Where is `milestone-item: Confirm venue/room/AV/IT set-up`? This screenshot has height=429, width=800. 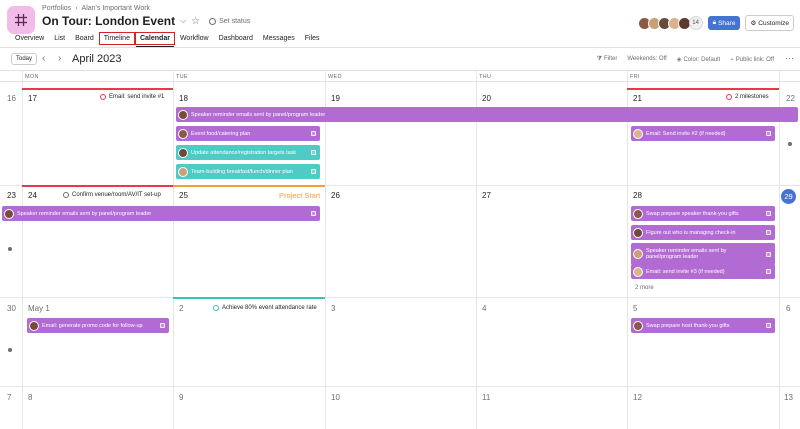 milestone-item: Confirm venue/room/AV/IT set-up is located at coordinates (112, 195).